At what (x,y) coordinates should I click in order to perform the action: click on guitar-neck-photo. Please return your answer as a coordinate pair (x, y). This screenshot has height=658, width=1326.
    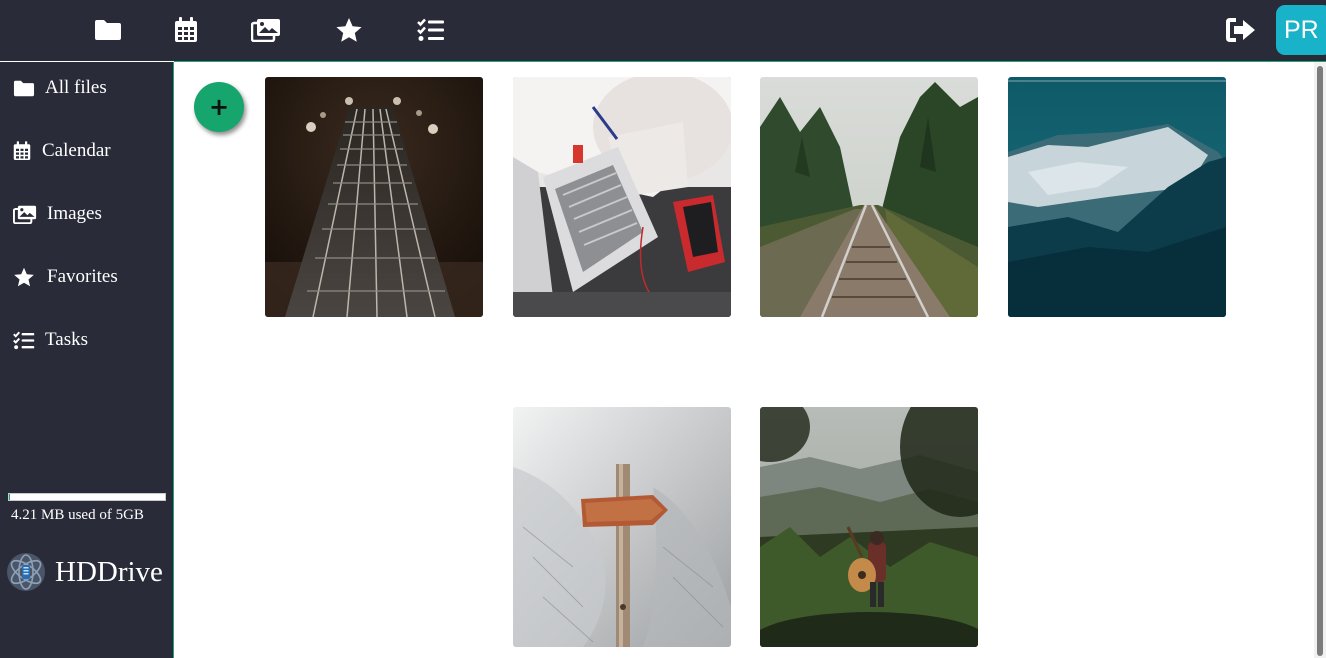
    Looking at the image, I should click on (374, 197).